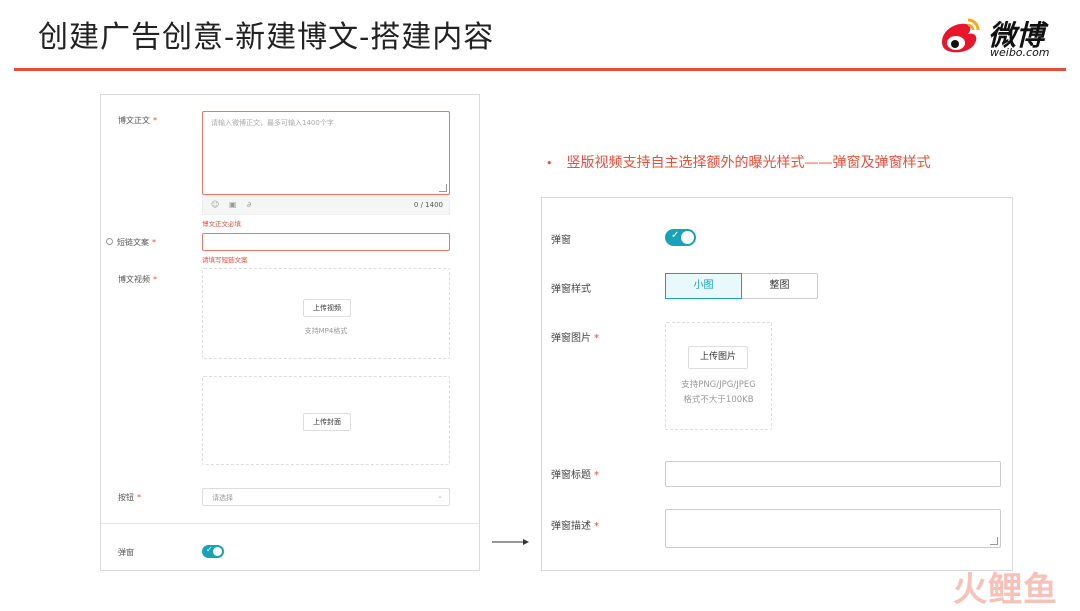  I want to click on slide-title: 创建广告创意-新建博文-搭建内容, so click(266, 37).